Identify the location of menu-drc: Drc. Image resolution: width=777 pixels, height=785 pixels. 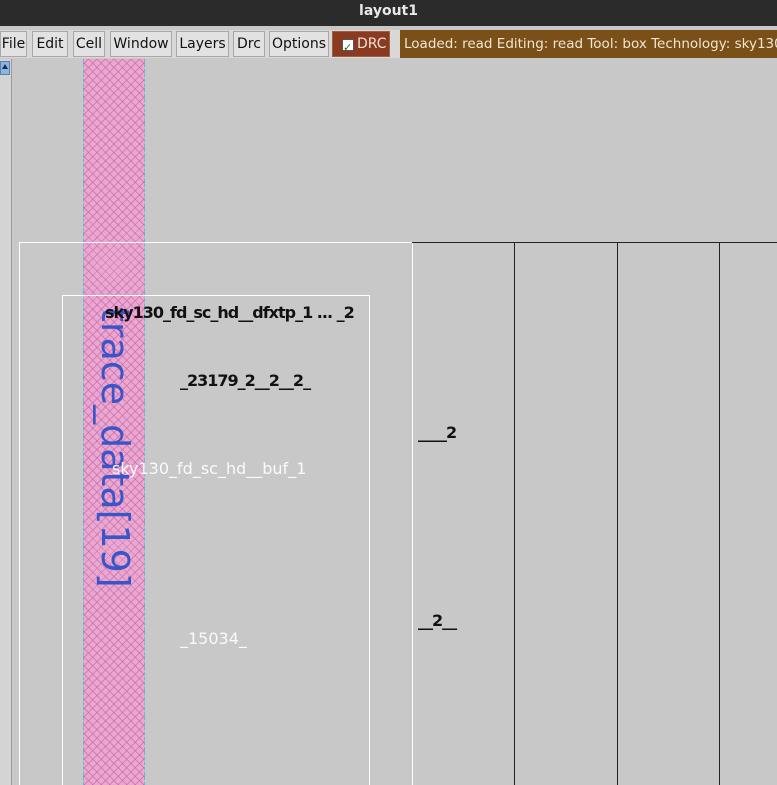
(249, 44).